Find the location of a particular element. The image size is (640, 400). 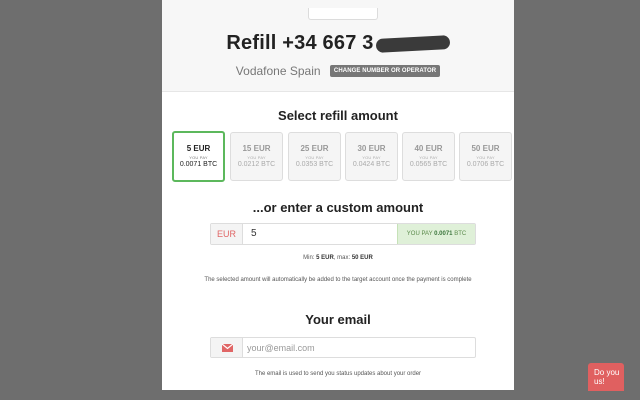

amount-eur: 50 EUR is located at coordinates (485, 148).